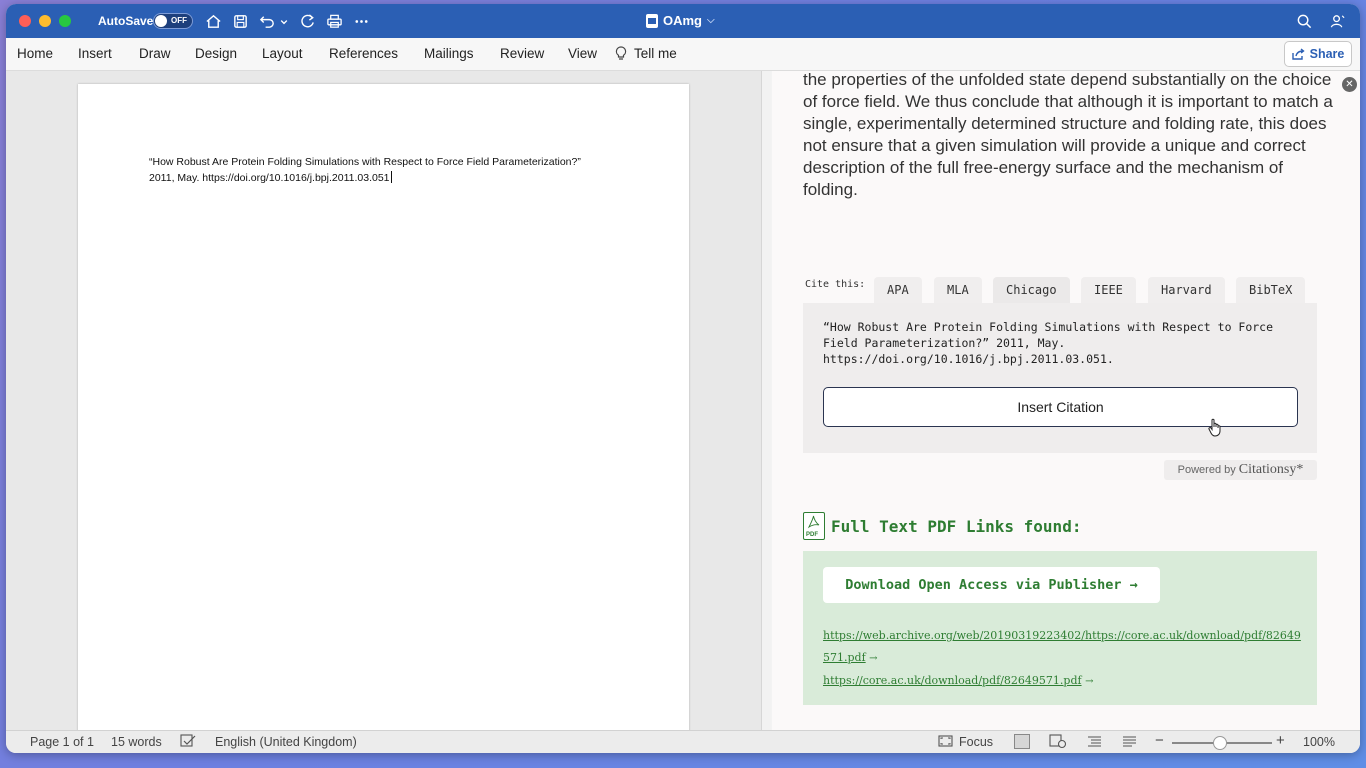 This screenshot has width=1366, height=768. I want to click on zoom-slider-handle, so click(1220, 743).